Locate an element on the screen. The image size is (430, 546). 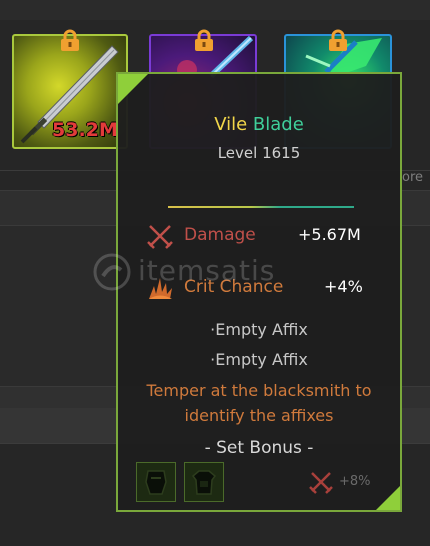
set-piece-chest is located at coordinates (204, 482).